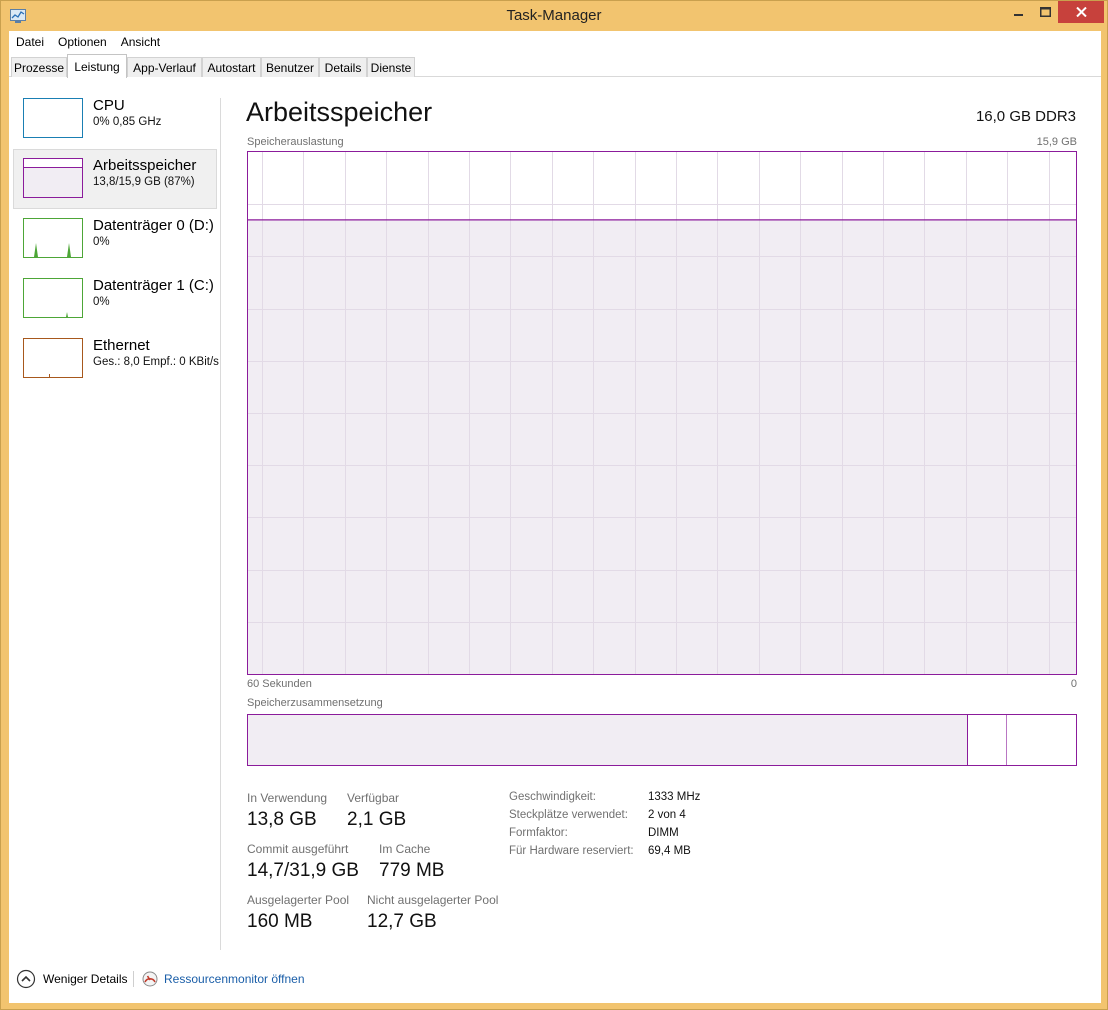  I want to click on menu-optionen: Optionen, so click(82, 42).